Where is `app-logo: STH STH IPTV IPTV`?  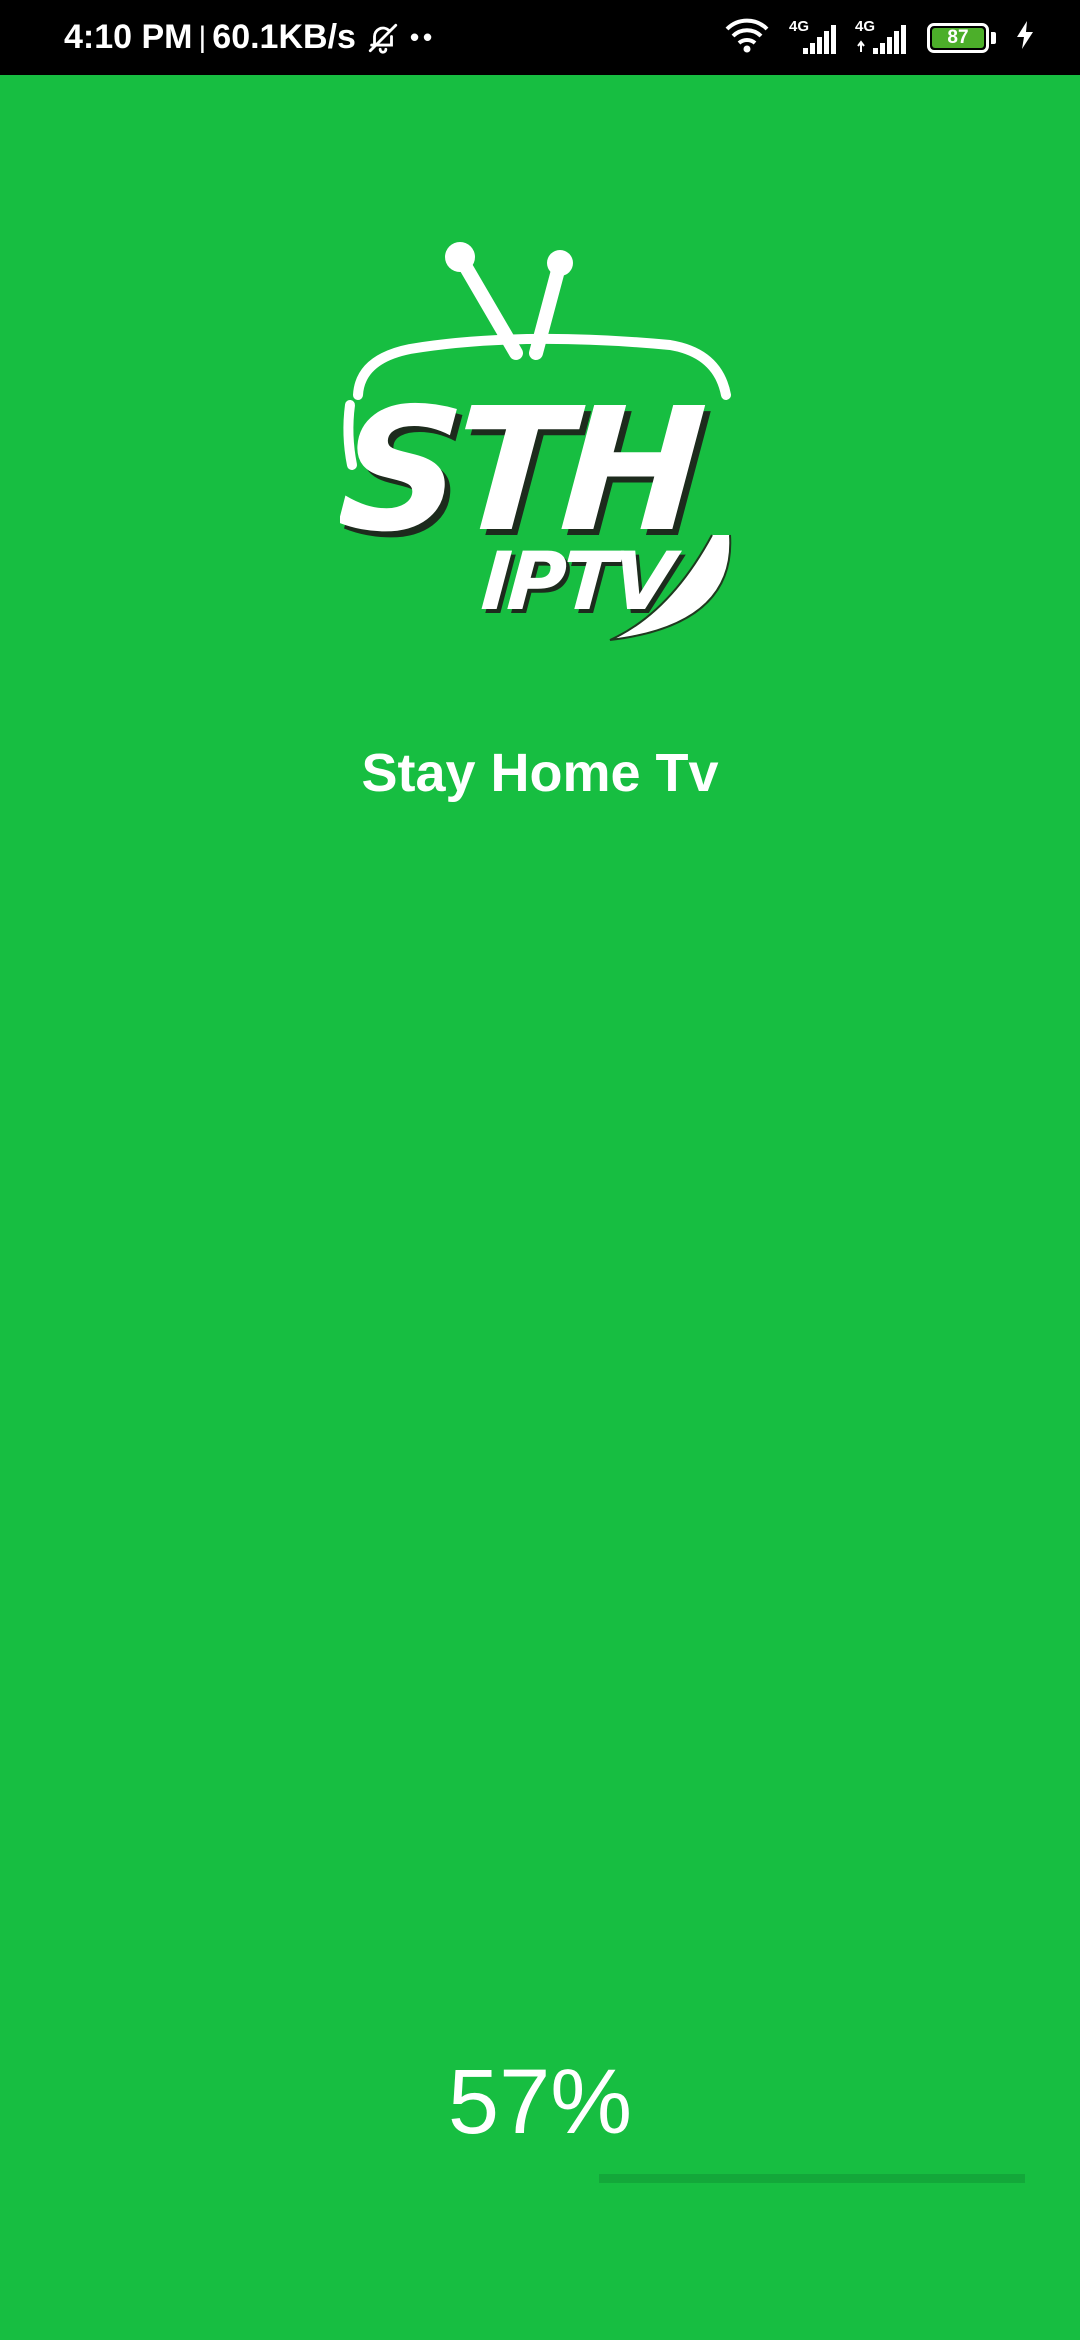 app-logo: STH STH IPTV IPTV is located at coordinates (536, 445).